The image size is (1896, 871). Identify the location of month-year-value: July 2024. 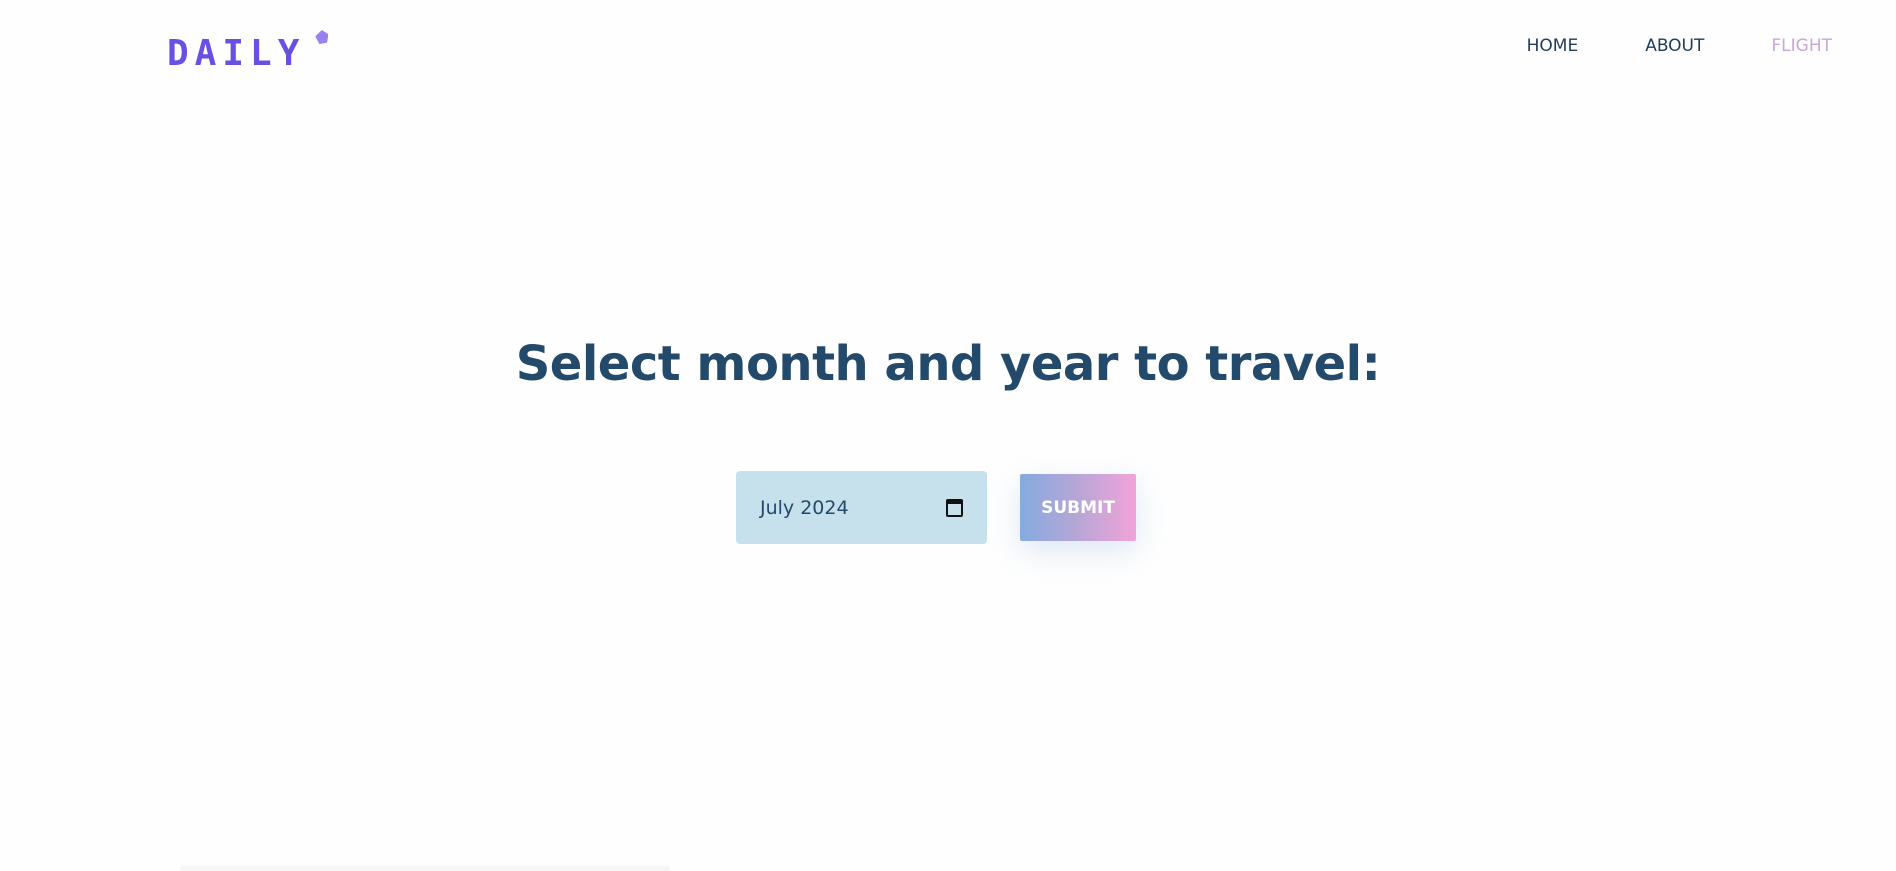
(804, 507).